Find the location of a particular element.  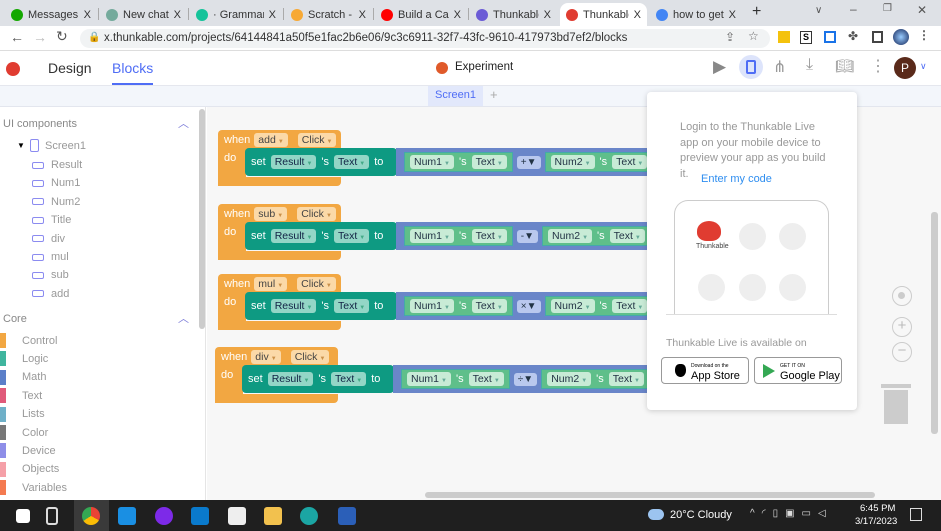

math-operation-block: Num1 ▼'s Text ▼ ÷▼ Num2 ▼'s Text ▼ is located at coordinates (523, 379).